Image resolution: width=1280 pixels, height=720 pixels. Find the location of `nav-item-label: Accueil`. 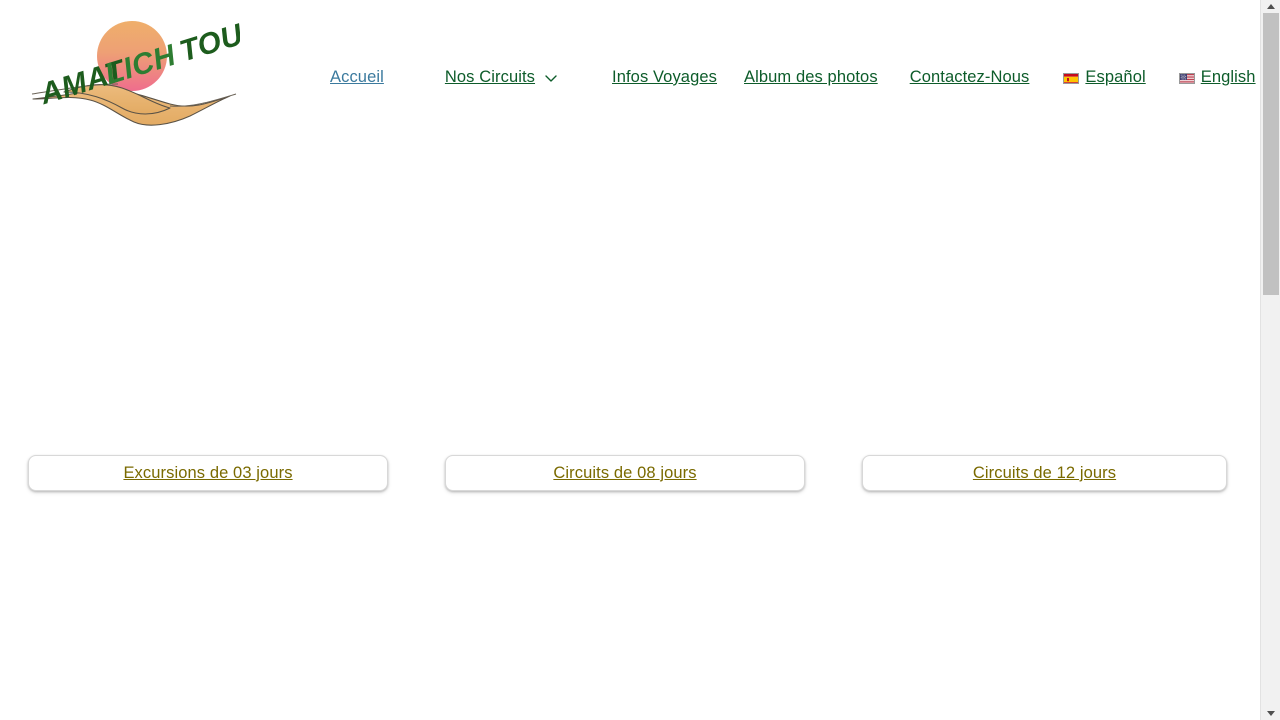

nav-item-label: Accueil is located at coordinates (357, 76).